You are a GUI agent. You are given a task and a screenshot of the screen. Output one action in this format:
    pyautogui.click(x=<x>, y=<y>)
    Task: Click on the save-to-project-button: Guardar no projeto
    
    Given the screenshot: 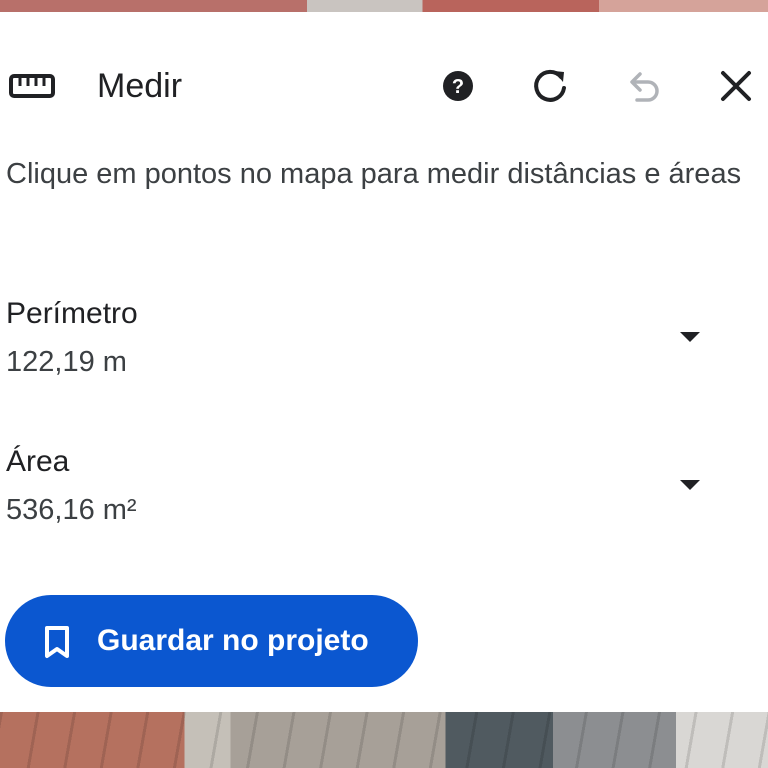 What is the action you would take?
    pyautogui.click(x=211, y=641)
    